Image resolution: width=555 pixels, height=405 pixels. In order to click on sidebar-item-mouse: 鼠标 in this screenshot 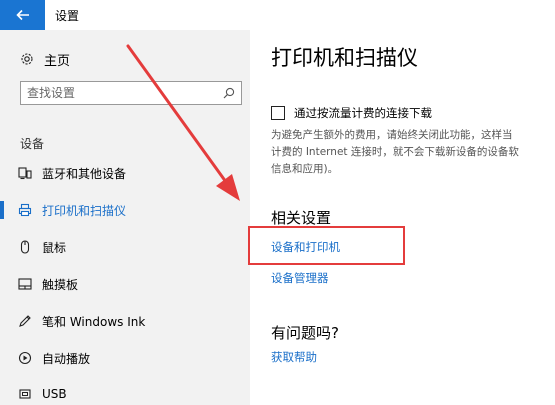, I will do `click(125, 247)`.